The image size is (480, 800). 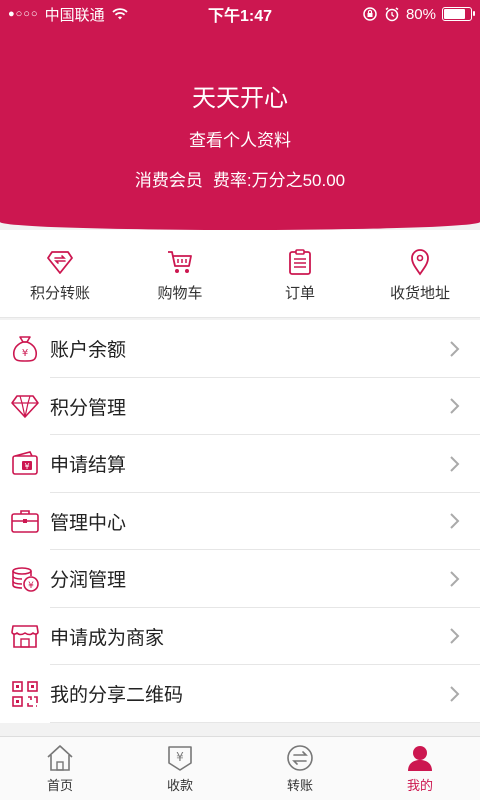 I want to click on coins-icon: ¥, so click(x=25, y=579).